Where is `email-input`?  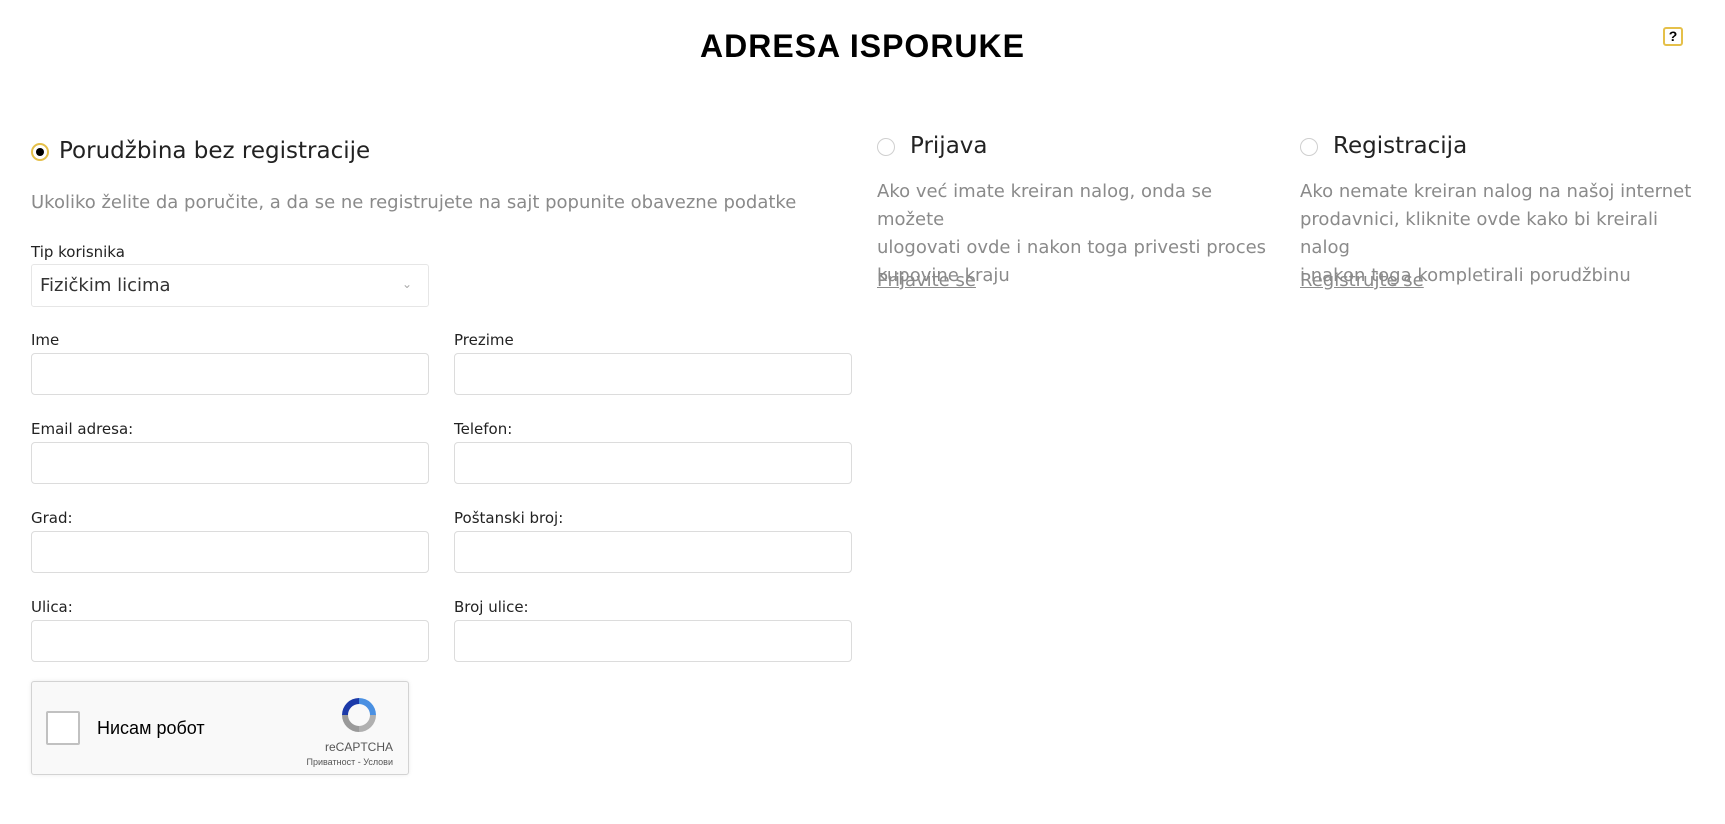 email-input is located at coordinates (230, 463).